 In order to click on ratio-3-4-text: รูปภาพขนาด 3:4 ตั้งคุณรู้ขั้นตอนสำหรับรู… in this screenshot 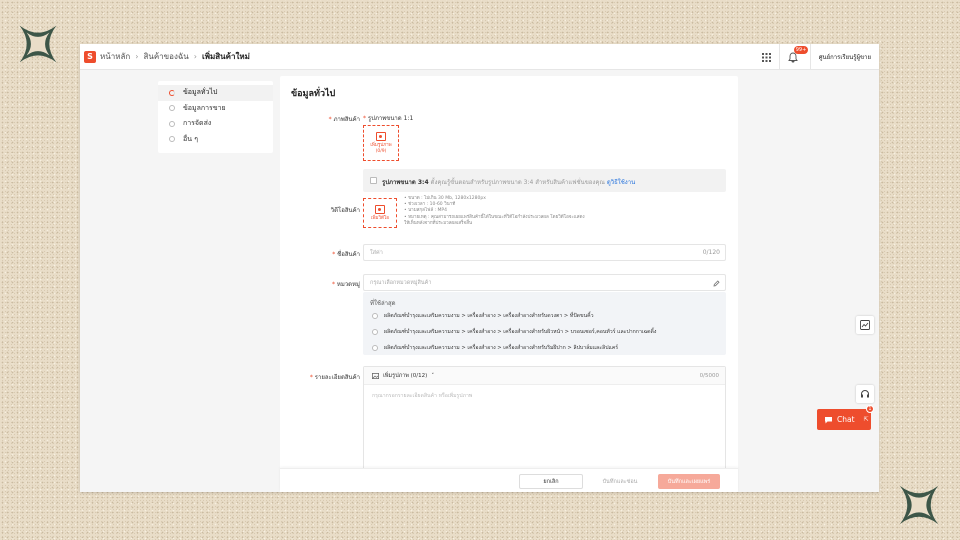, I will do `click(508, 182)`.